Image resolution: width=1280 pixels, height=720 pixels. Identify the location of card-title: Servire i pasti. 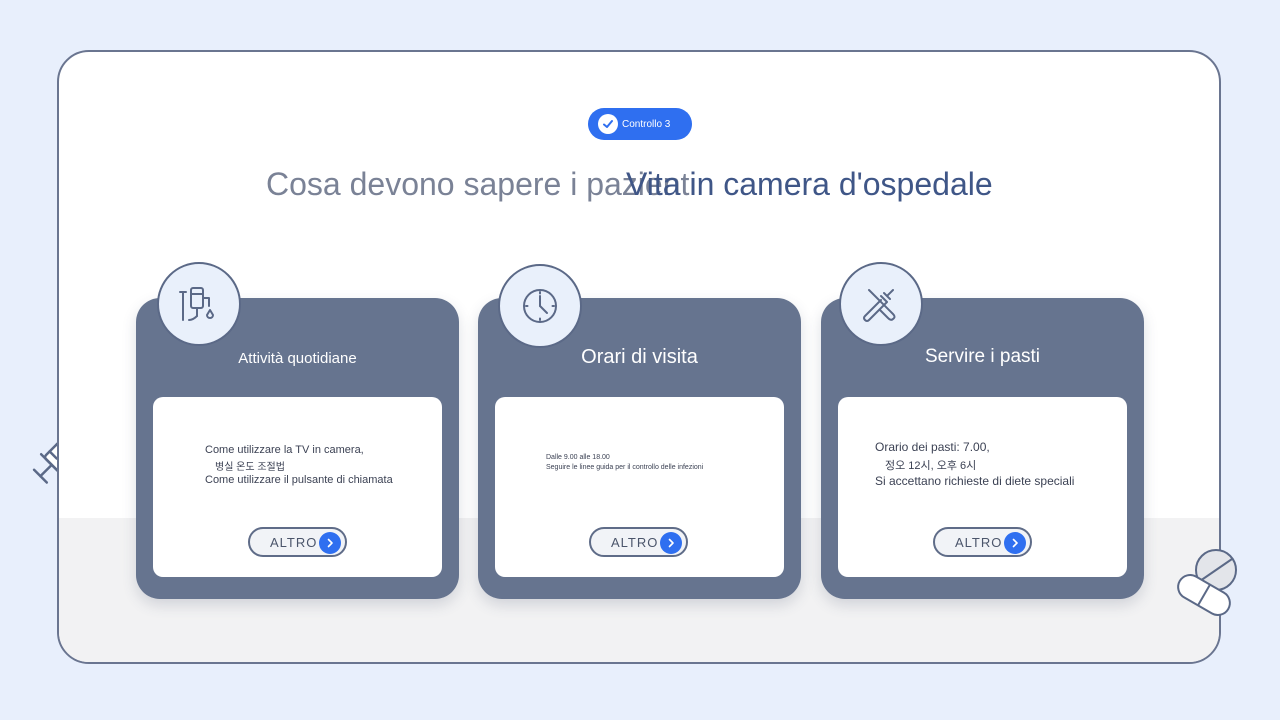
(982, 356).